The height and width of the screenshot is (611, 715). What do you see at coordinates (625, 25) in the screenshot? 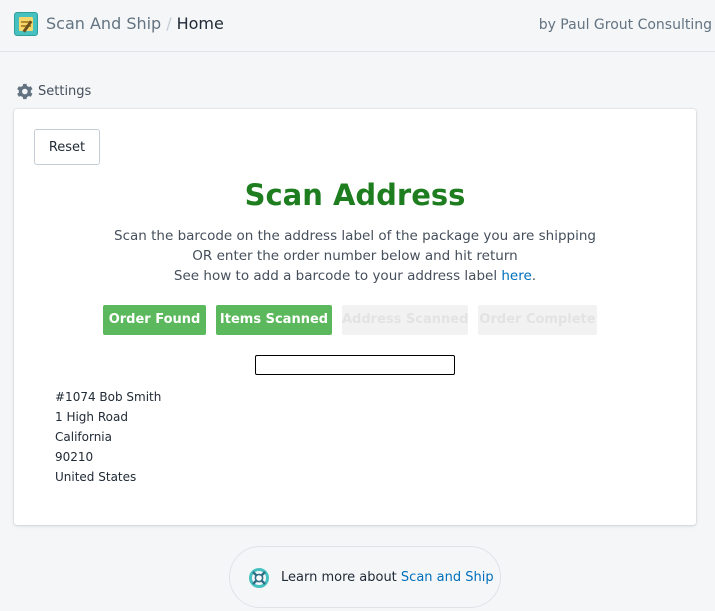
I see `developer-byline: by Paul Grout Consulting` at bounding box center [625, 25].